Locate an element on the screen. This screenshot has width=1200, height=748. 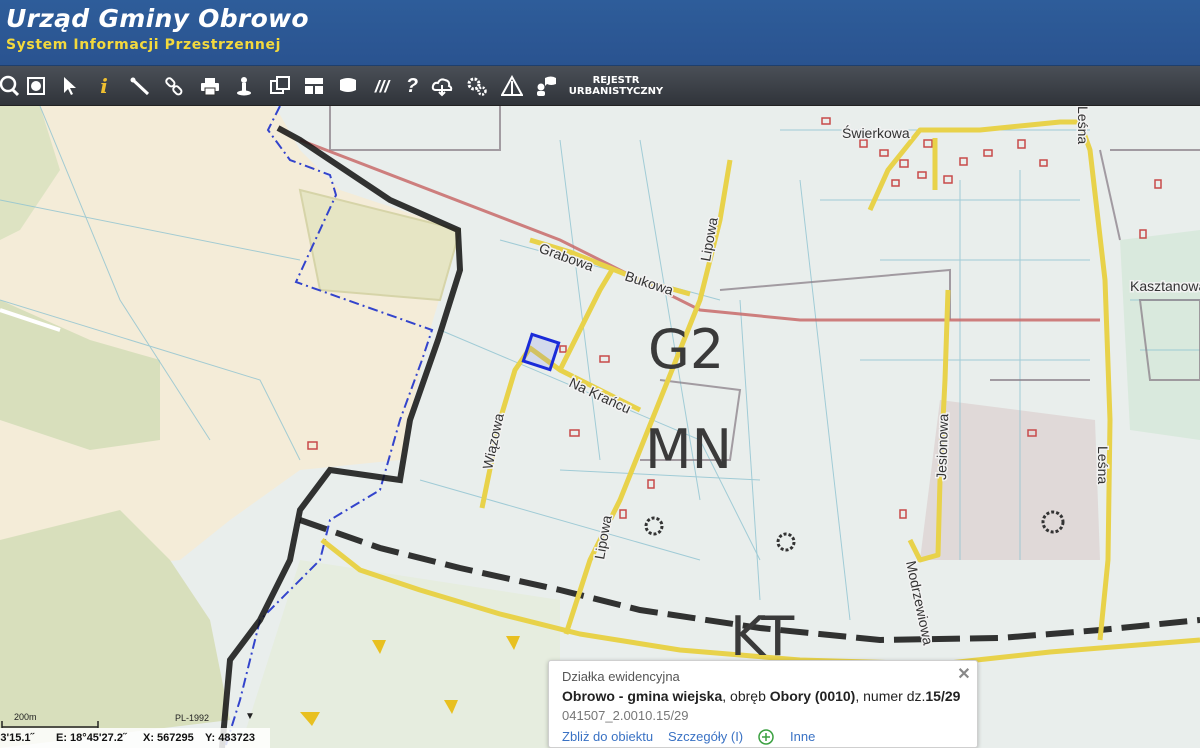
layers-icon is located at coordinates (280, 86).